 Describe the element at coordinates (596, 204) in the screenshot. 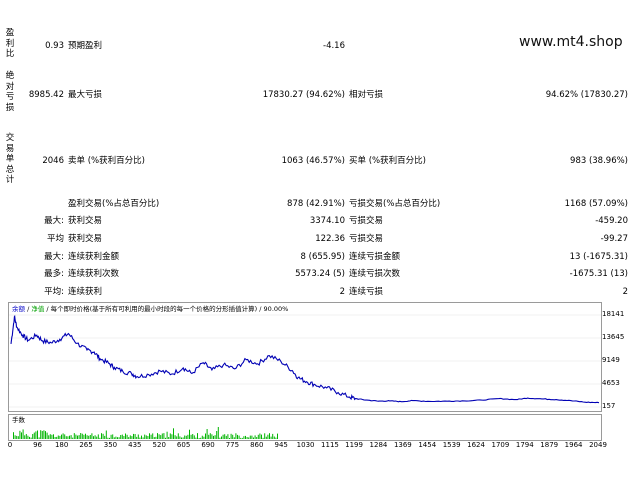

I see `loss-trades-value: 1168 (57.09%)` at that location.